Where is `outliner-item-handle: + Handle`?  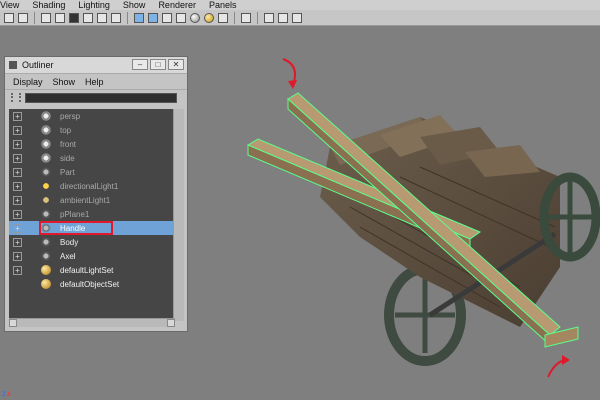 outliner-item-handle: + Handle is located at coordinates (92, 228).